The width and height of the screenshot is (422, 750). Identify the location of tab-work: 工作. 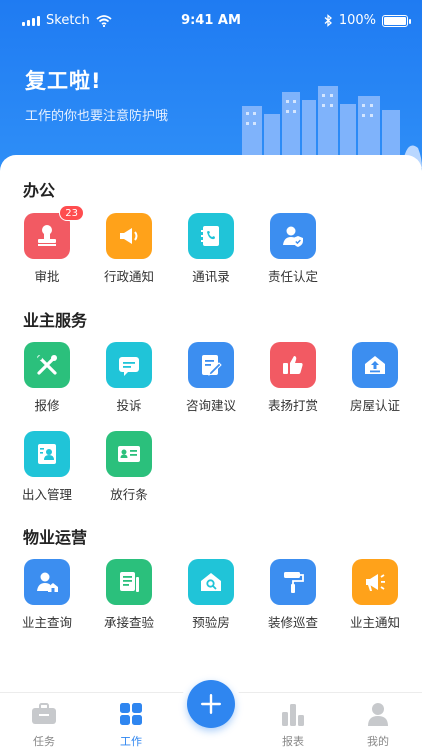
(131, 725).